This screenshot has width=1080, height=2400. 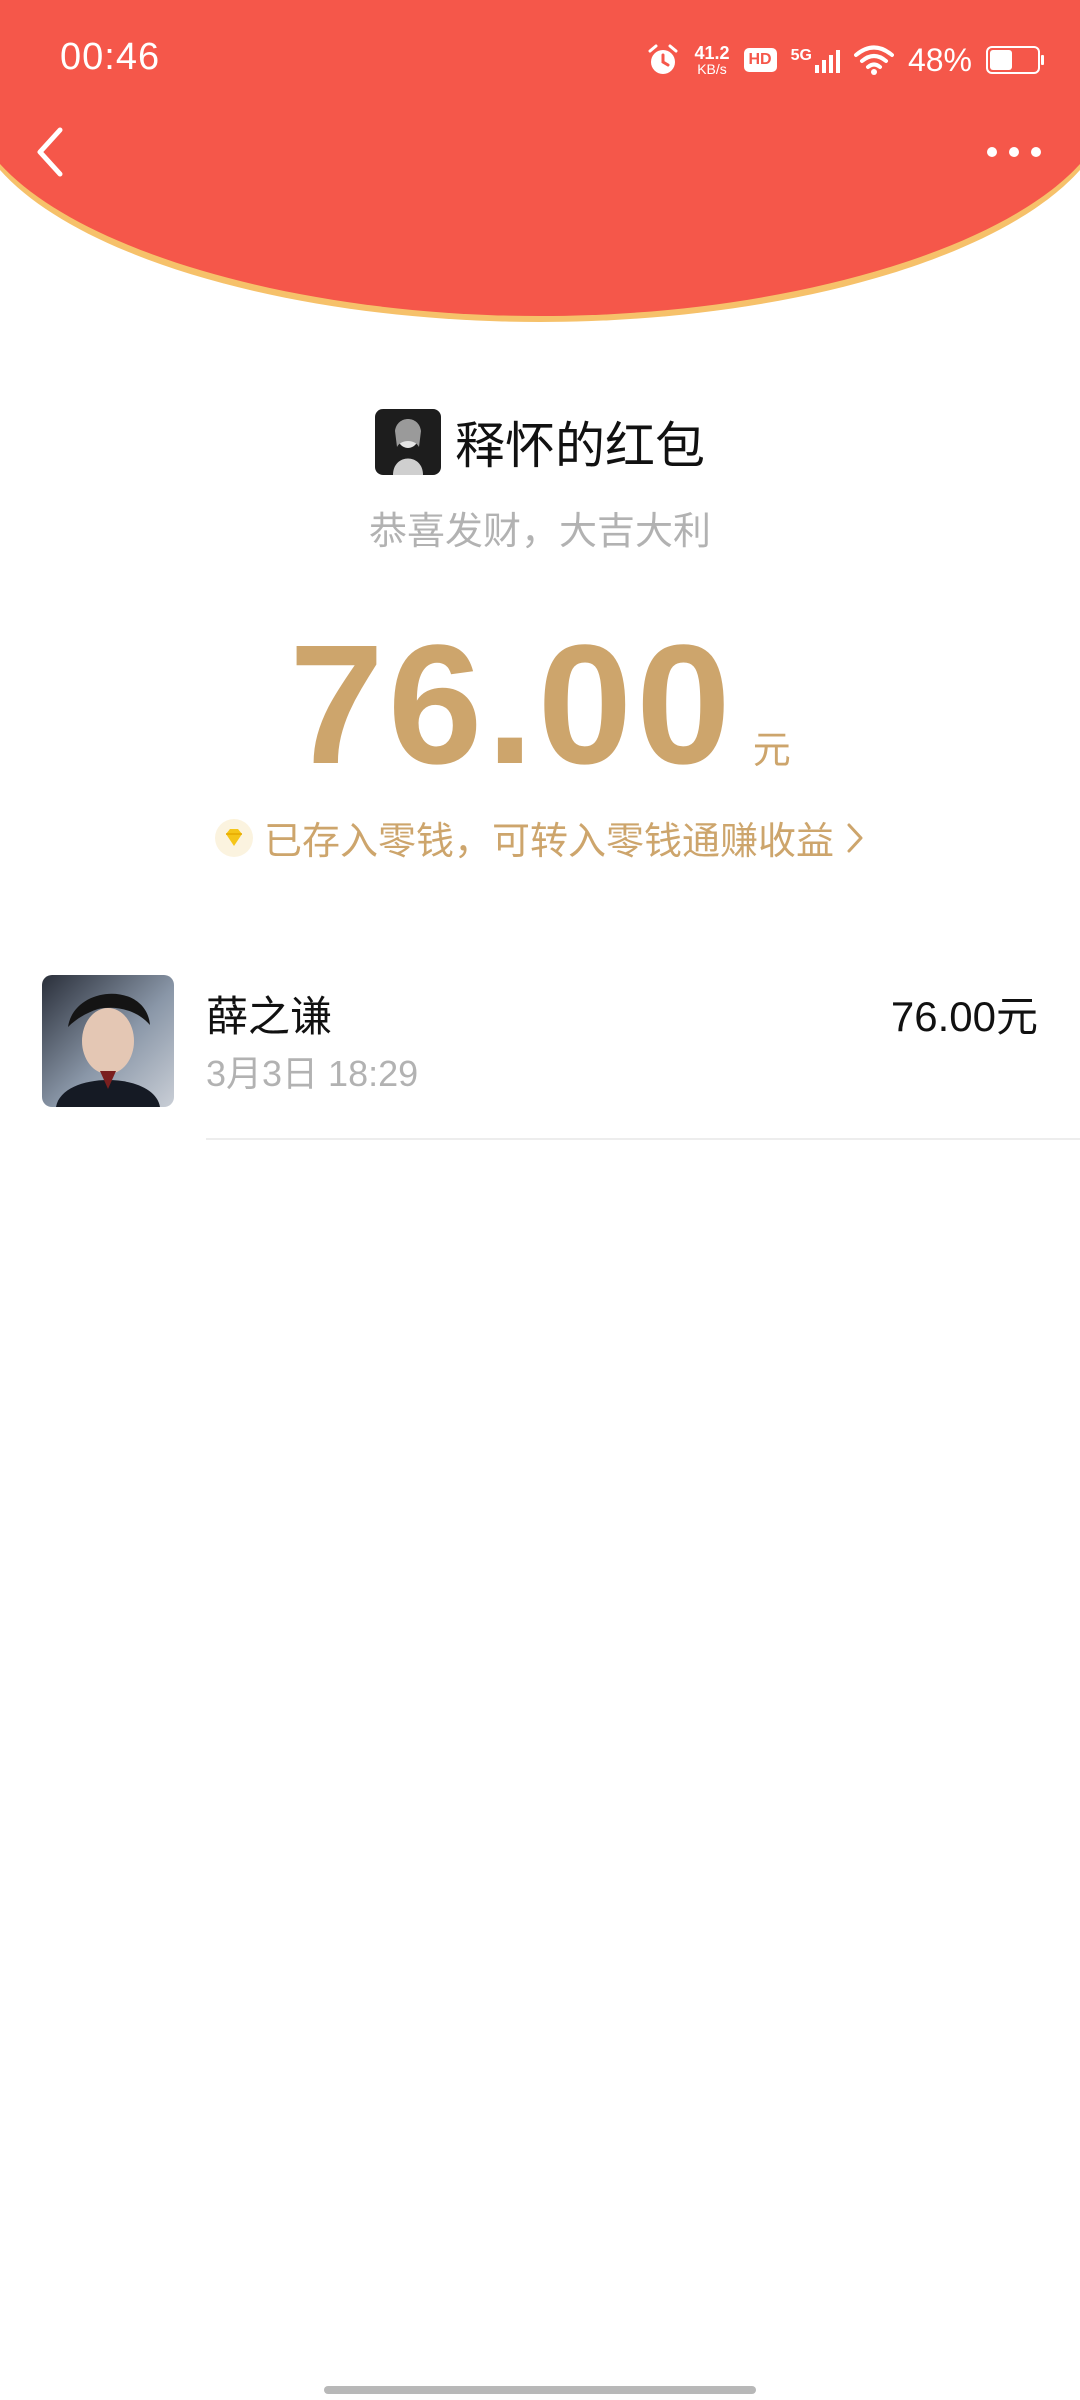 I want to click on sender-name: 释怀的红包, so click(x=580, y=446).